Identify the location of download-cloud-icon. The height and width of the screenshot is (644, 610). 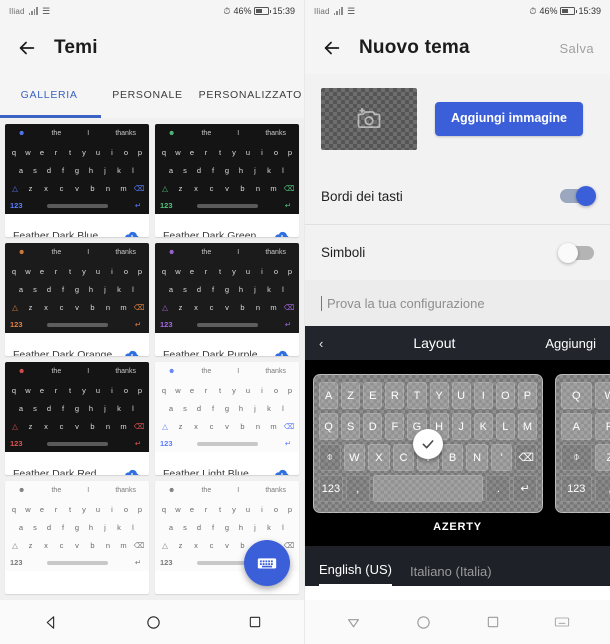
(132, 233).